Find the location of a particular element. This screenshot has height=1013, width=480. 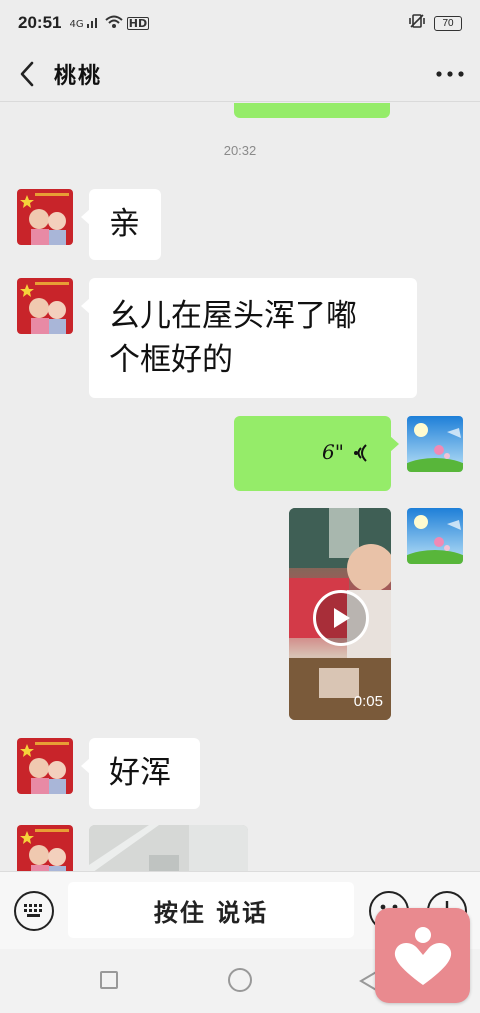

received-text-bubble: 好浑 is located at coordinates (144, 773).